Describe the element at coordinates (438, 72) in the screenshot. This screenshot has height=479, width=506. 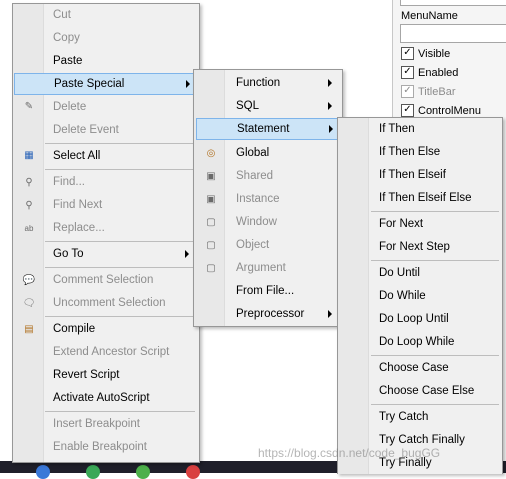
I see `checkbox-label: Enabled` at that location.